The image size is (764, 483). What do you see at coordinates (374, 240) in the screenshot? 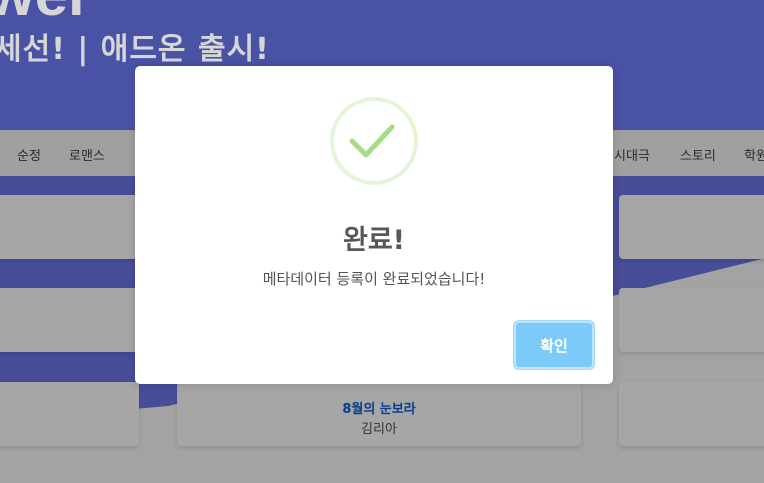
I see `dialog-title: 완료!` at bounding box center [374, 240].